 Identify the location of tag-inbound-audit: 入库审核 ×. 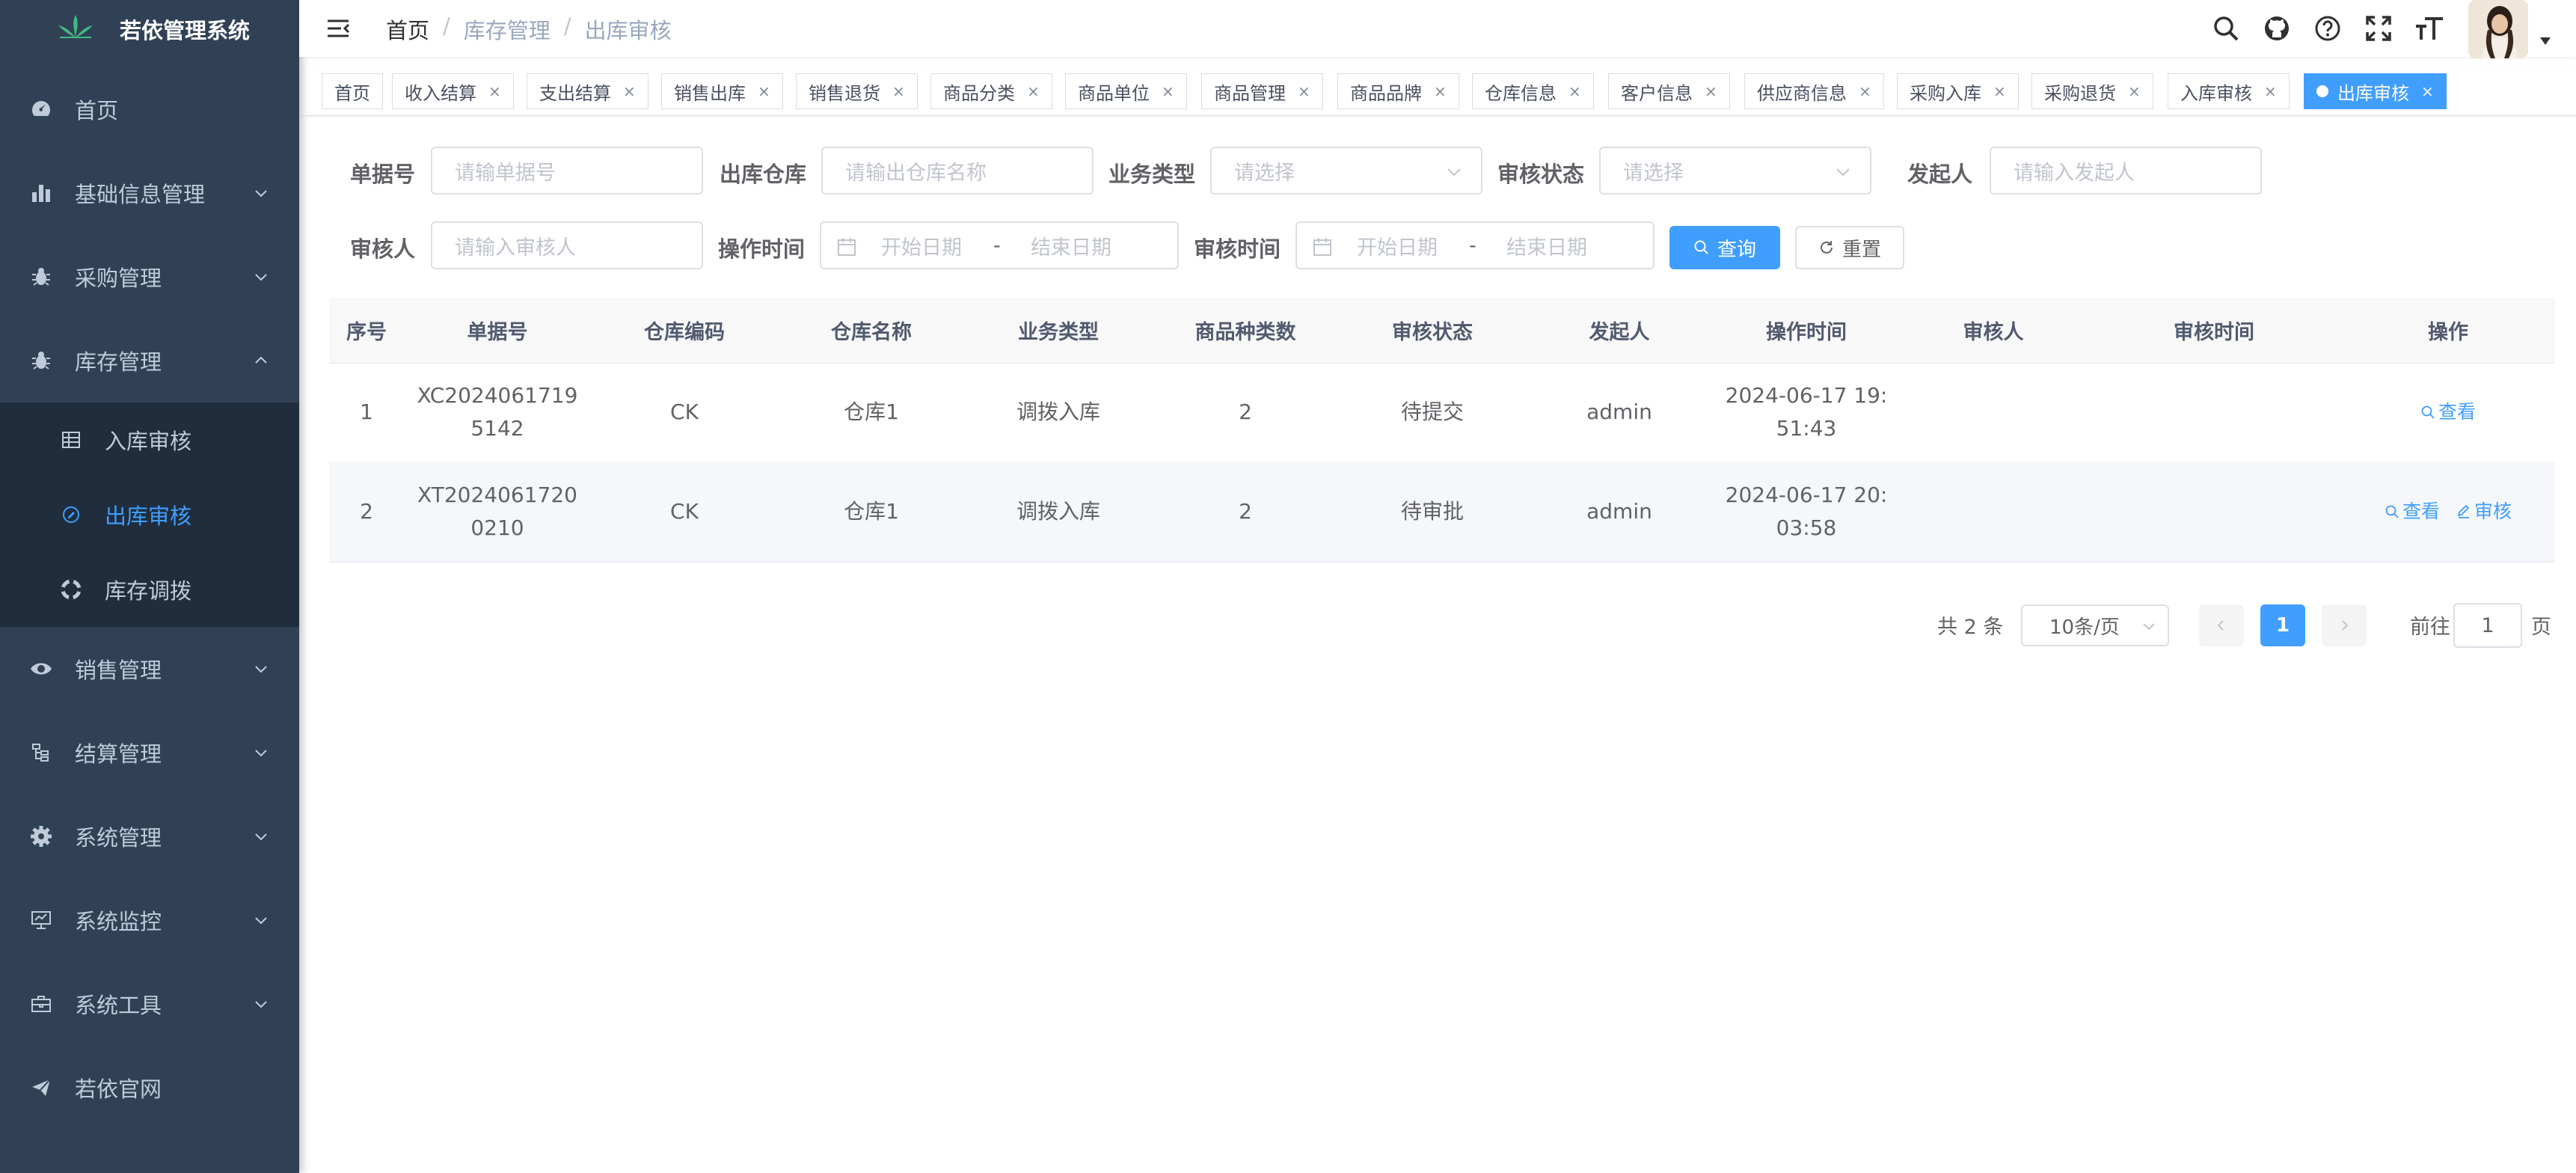
(2229, 91).